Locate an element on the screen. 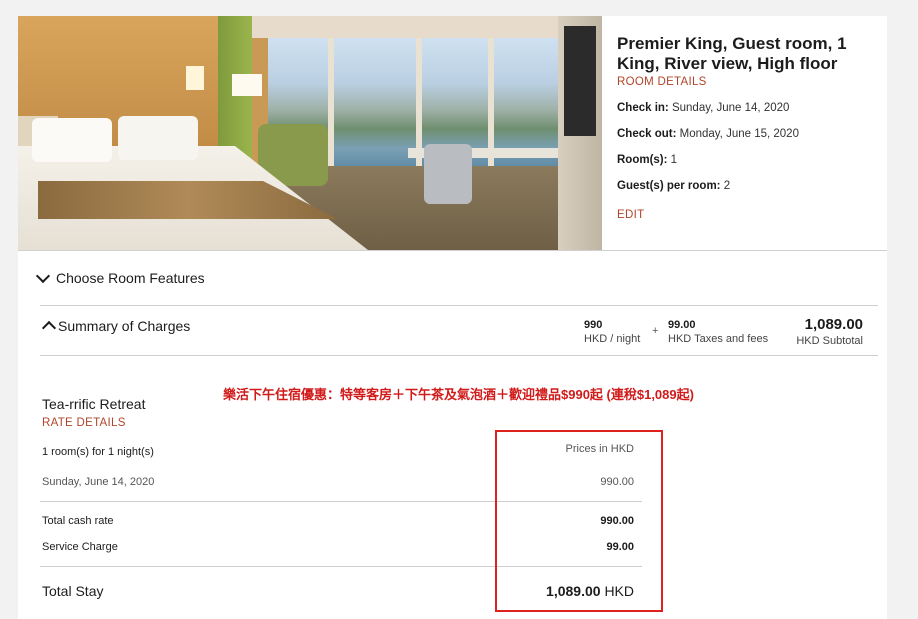  check-in-label: Check in: is located at coordinates (643, 108).